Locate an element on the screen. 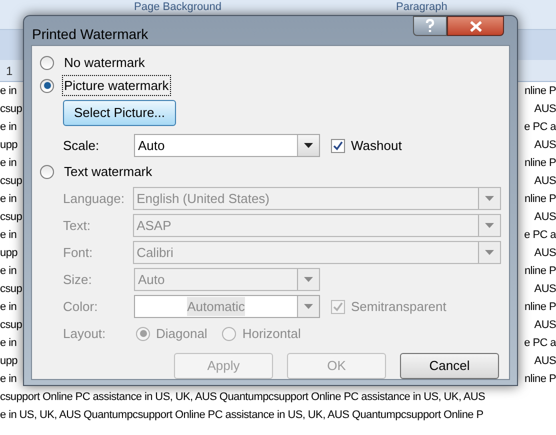 The width and height of the screenshot is (556, 435). dialog-button: Cancel is located at coordinates (449, 366).